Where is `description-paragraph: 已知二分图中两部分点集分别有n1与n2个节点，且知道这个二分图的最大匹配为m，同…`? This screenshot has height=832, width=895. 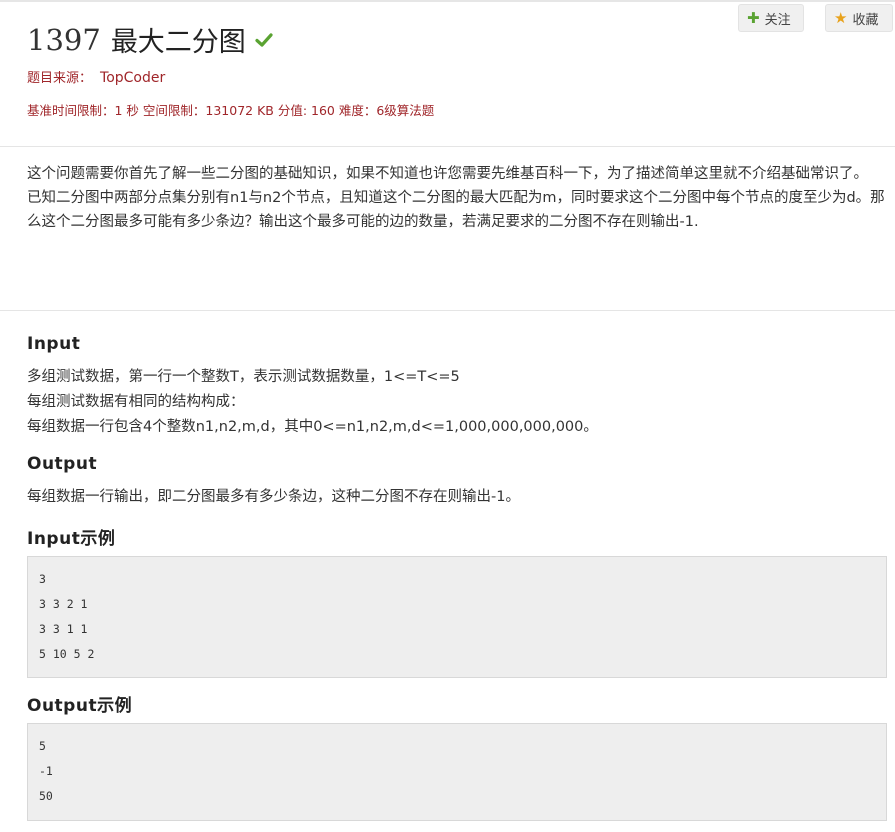
description-paragraph: 已知二分图中两部分点集分别有n1与n2个节点，且知道这个二分图的最大匹配为m，同… is located at coordinates (456, 210).